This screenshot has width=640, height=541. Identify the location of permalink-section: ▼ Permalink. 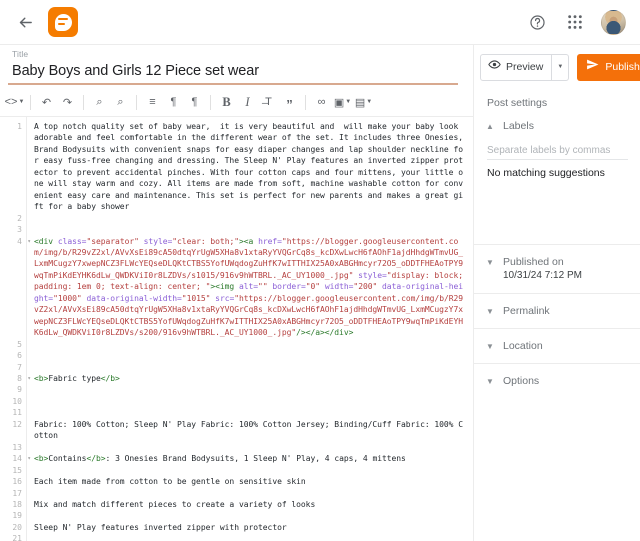
(557, 311).